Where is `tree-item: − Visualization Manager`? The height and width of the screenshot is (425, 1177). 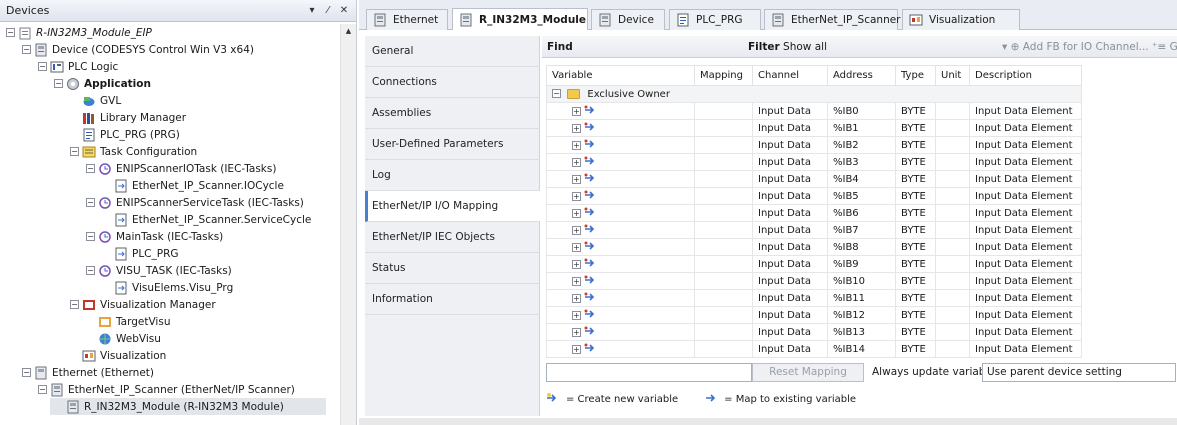
tree-item: − Visualization Manager is located at coordinates (143, 304).